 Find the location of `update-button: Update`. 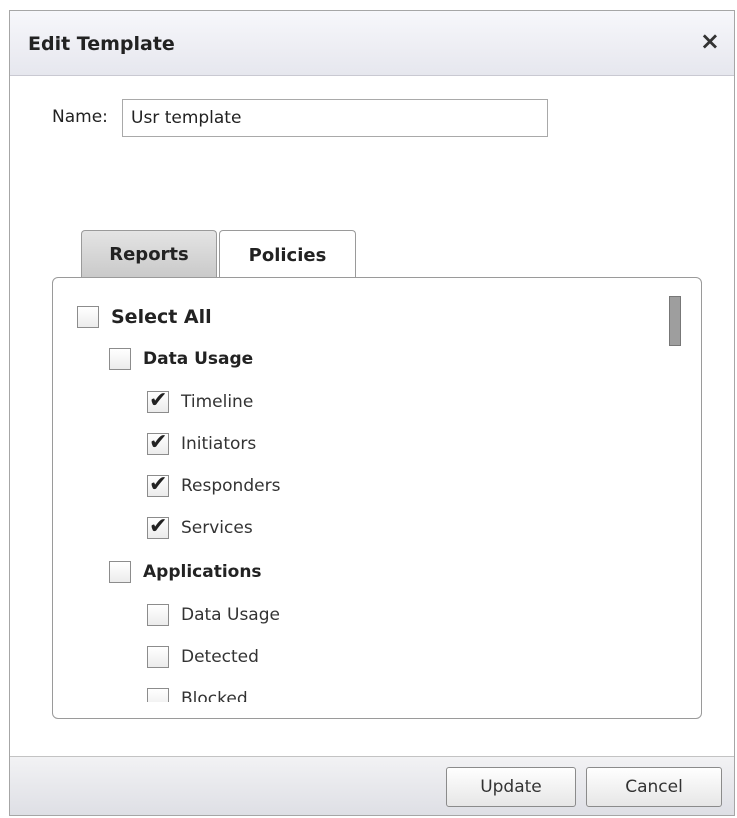

update-button: Update is located at coordinates (511, 787).